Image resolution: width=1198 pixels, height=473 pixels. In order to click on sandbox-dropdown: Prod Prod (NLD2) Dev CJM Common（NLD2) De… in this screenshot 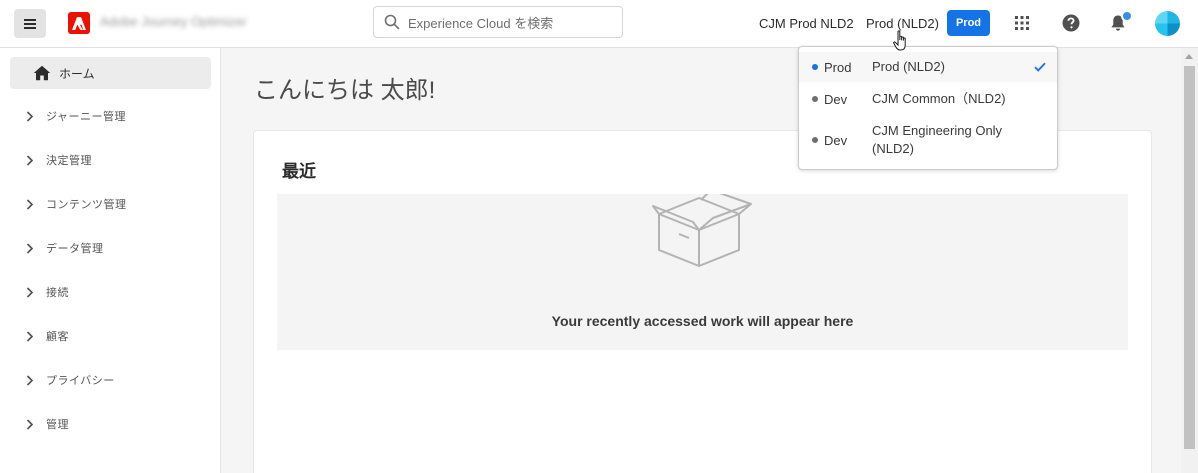, I will do `click(928, 108)`.